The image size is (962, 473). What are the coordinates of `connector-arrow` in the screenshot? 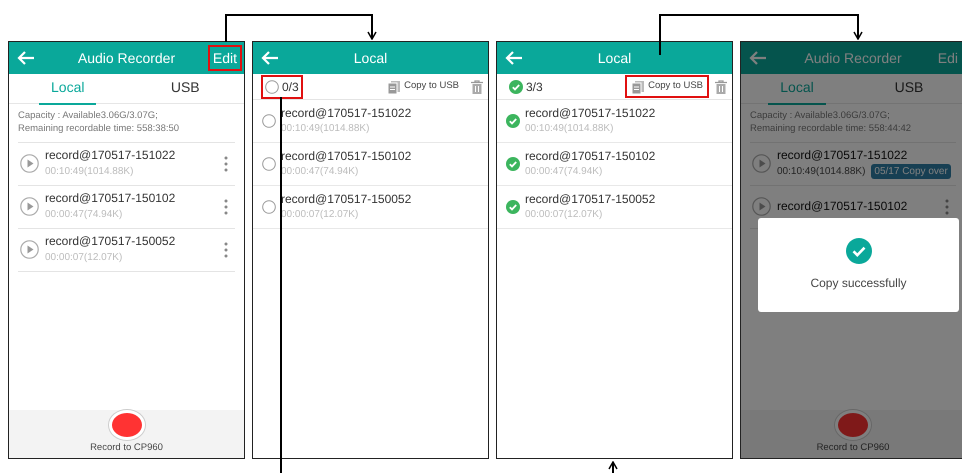 It's located at (613, 467).